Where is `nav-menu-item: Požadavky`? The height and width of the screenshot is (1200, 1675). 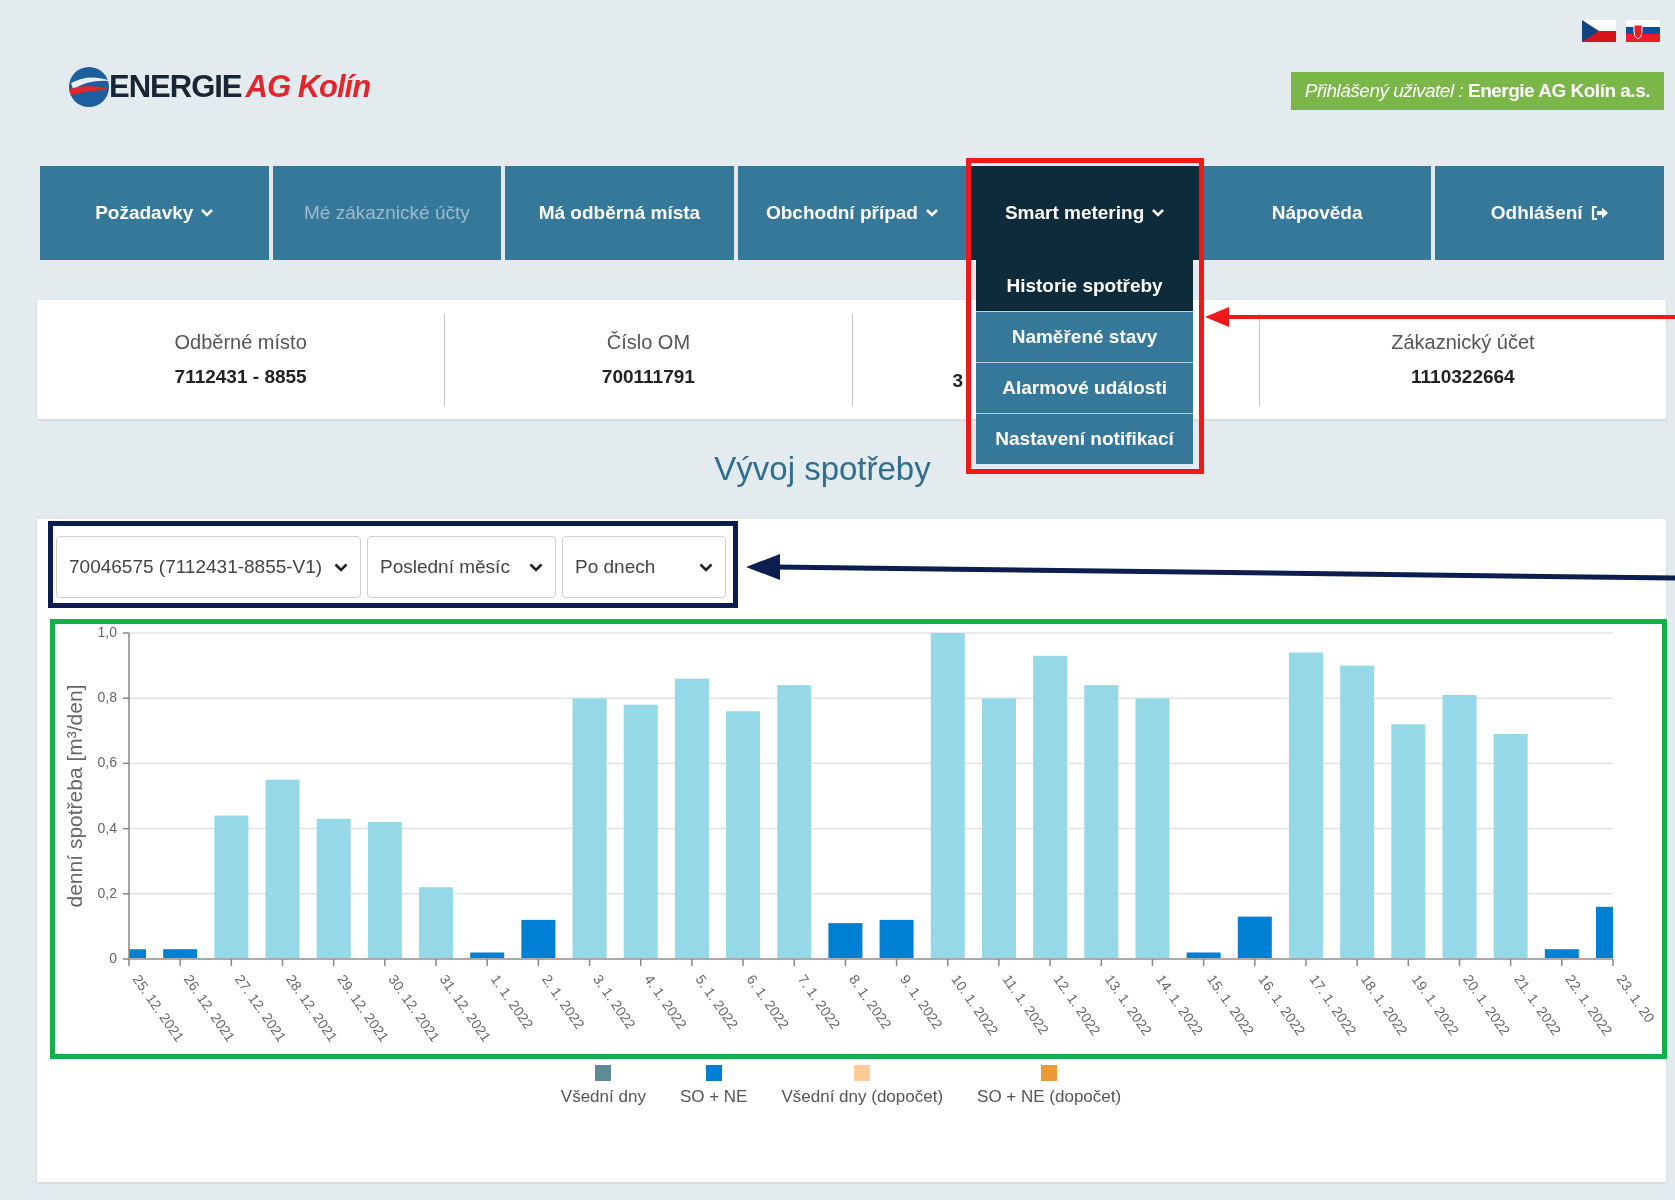 nav-menu-item: Požadavky is located at coordinates (154, 213).